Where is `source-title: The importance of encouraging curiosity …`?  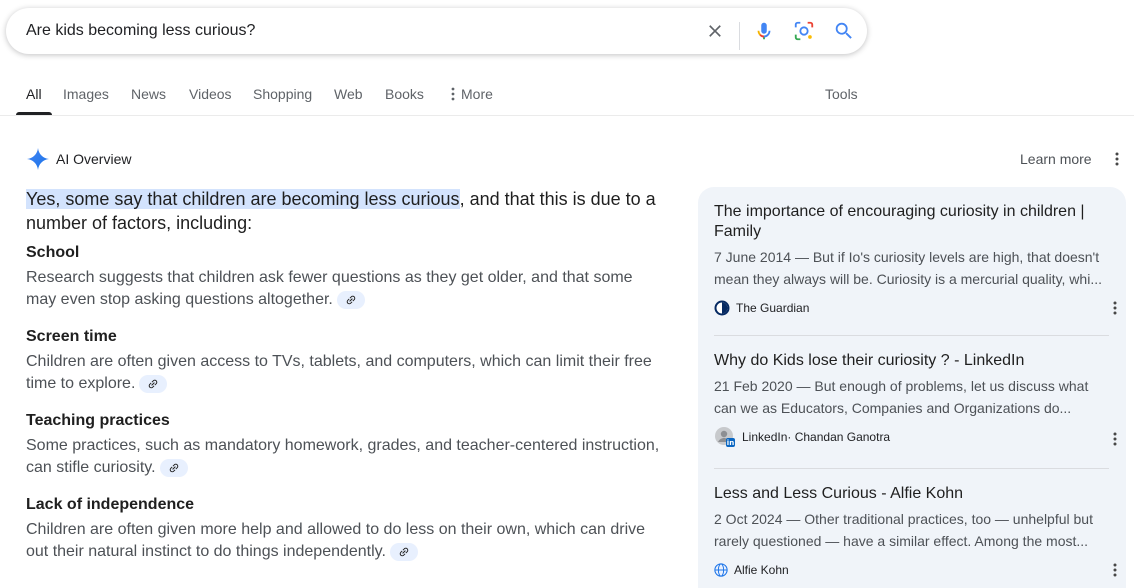 source-title: The importance of encouraging curiosity … is located at coordinates (911, 222).